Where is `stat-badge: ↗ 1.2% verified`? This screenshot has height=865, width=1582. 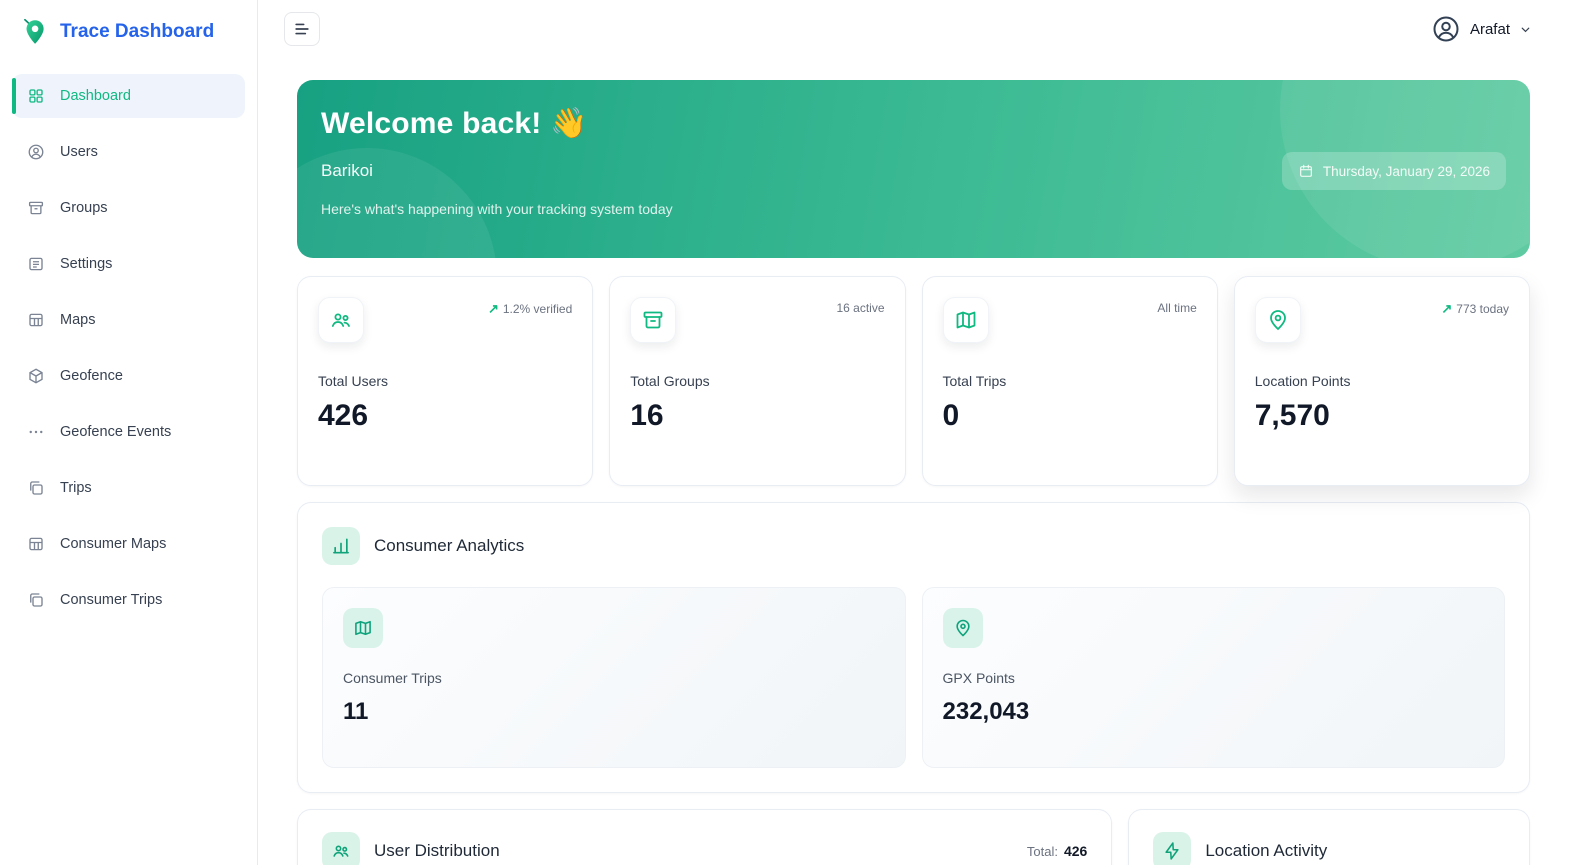
stat-badge: ↗ 1.2% verified is located at coordinates (530, 308).